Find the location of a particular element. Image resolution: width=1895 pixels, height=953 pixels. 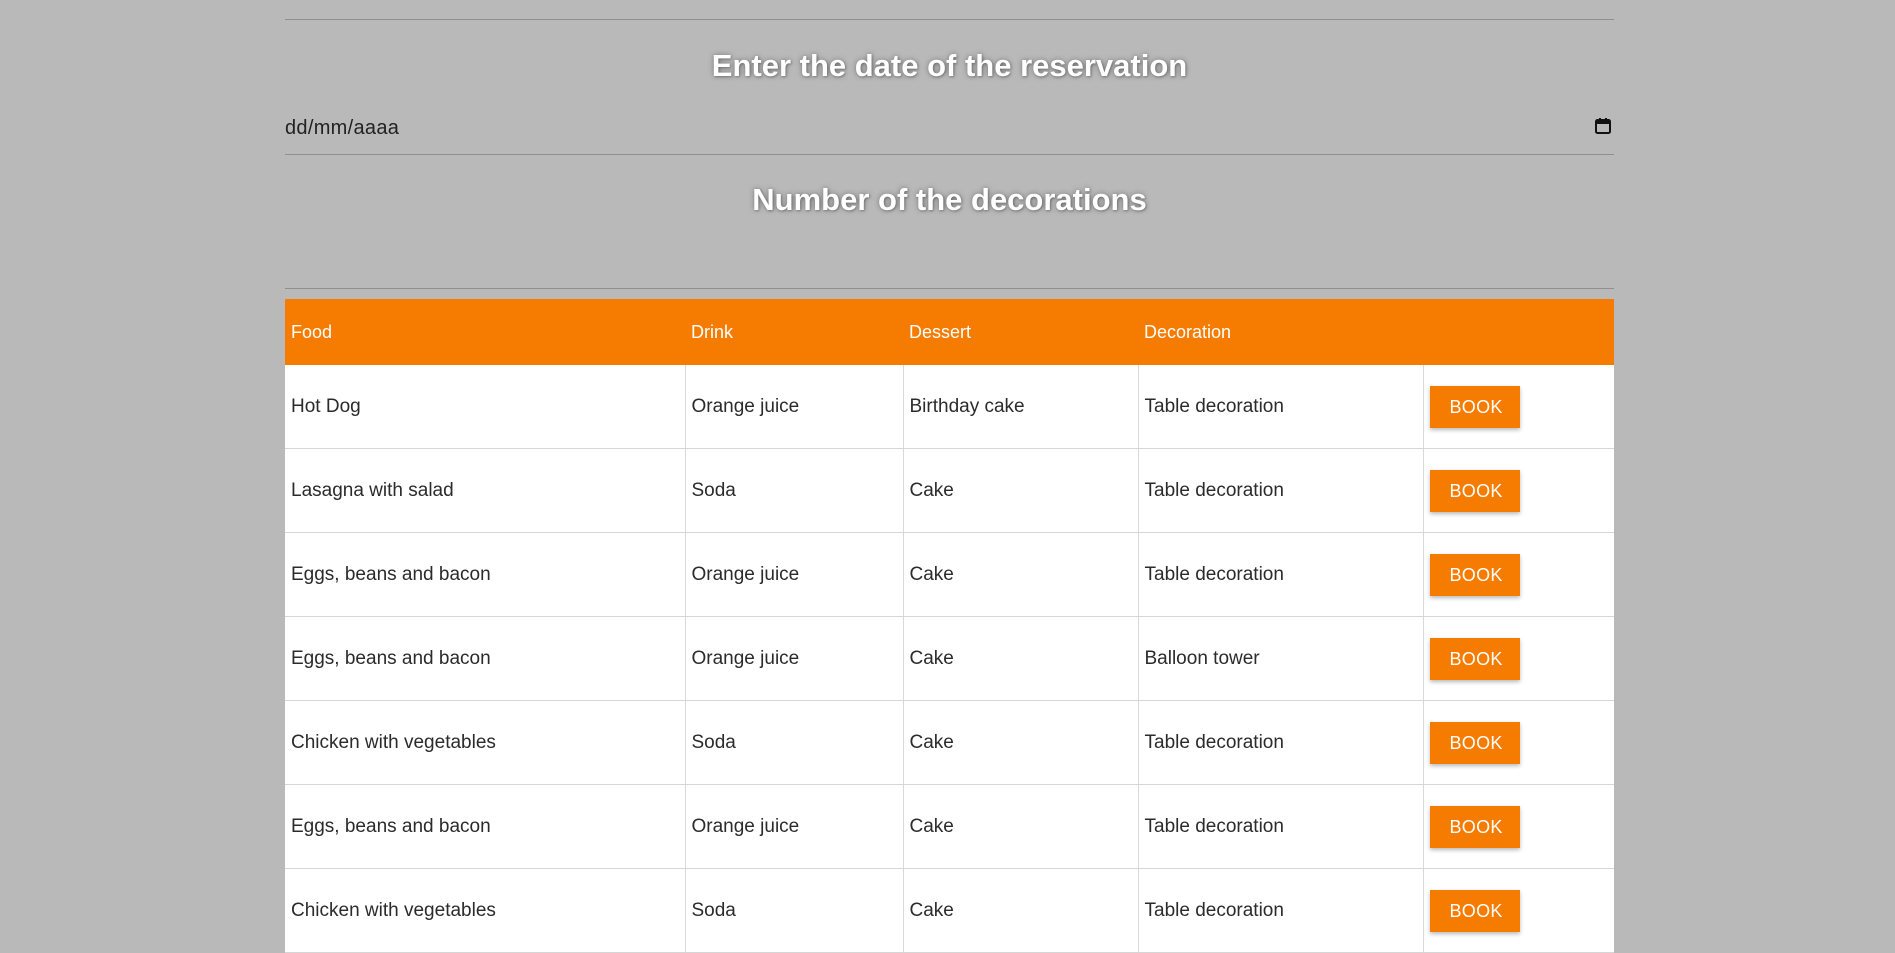

food-cell: Lasagna with salad is located at coordinates (485, 490).